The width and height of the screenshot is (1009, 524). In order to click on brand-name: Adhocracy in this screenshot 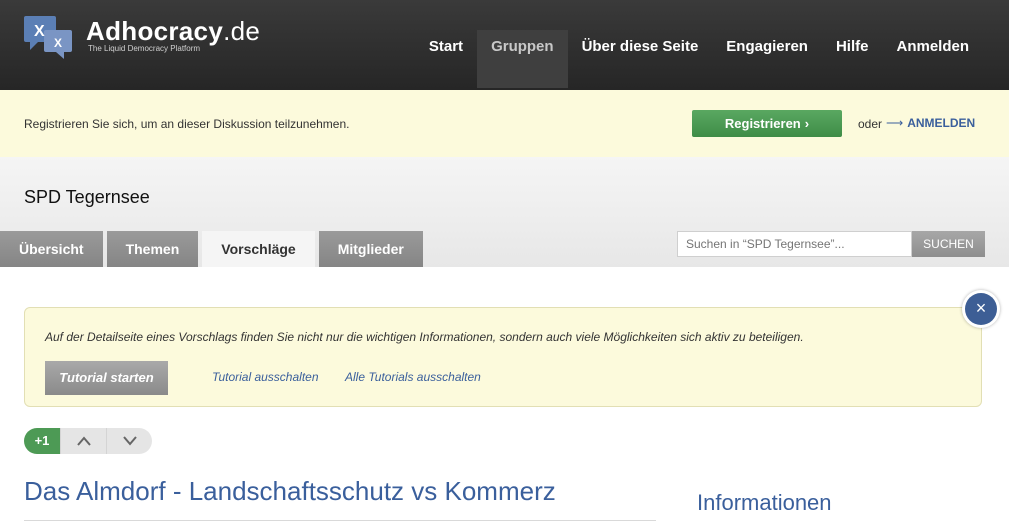, I will do `click(155, 31)`.